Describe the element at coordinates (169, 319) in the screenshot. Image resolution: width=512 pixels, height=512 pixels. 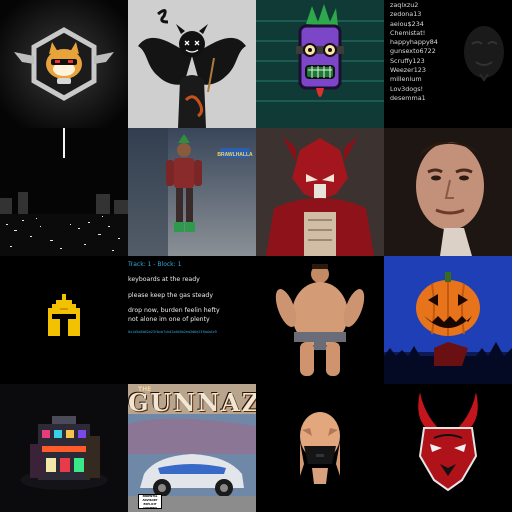
I see `lyrics-line: not alone im one of plenty` at that location.